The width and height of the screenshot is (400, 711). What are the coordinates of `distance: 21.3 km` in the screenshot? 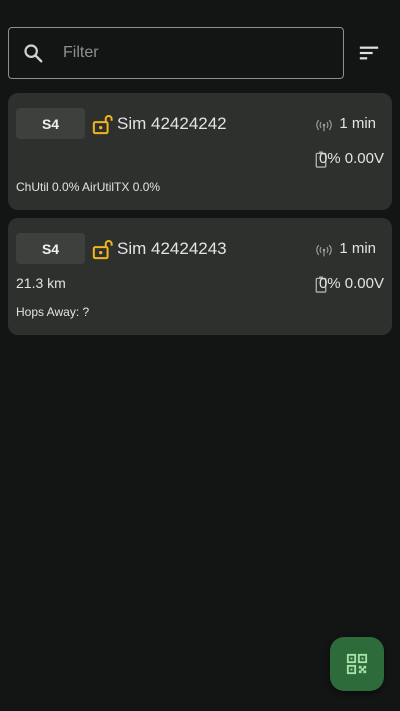 It's located at (41, 283).